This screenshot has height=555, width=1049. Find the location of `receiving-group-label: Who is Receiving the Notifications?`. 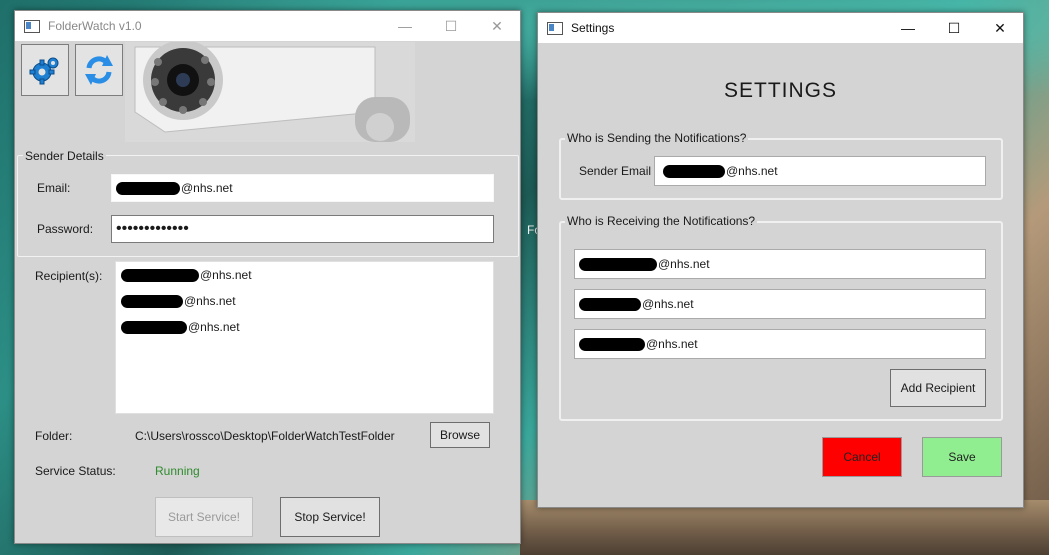

receiving-group-label: Who is Receiving the Notifications? is located at coordinates (661, 221).